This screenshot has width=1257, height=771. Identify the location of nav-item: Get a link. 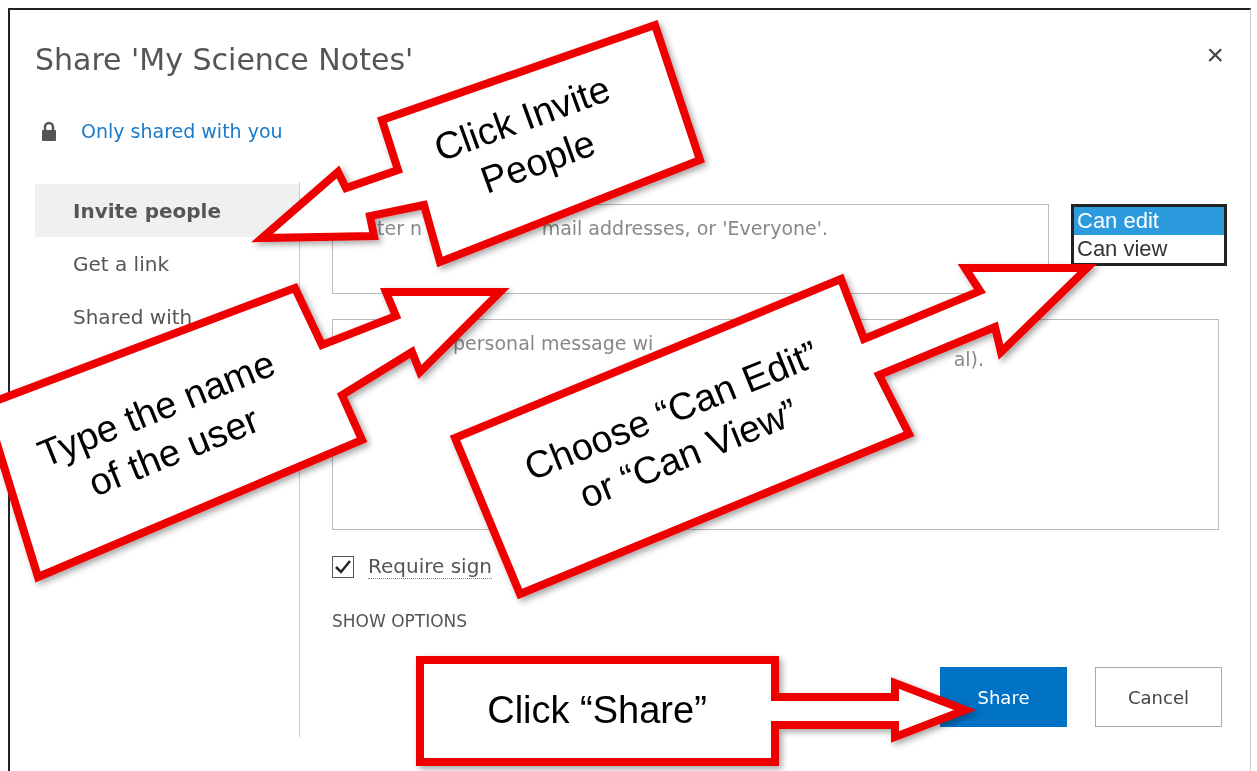
(167, 263).